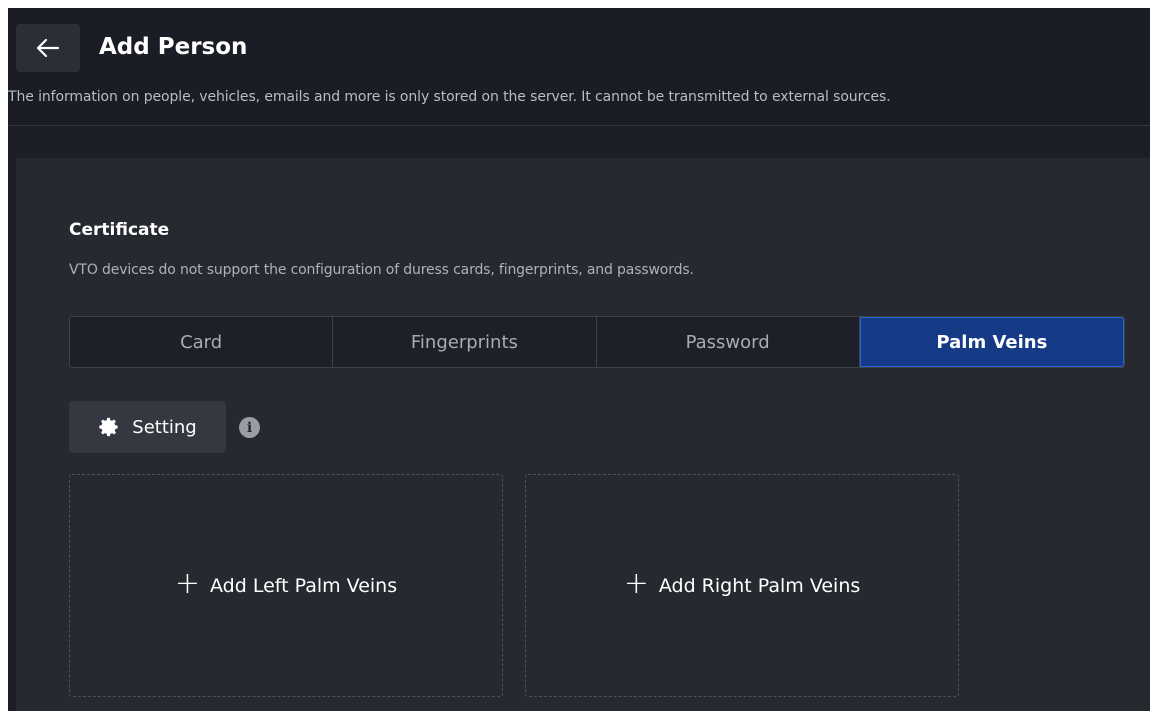  I want to click on section-title: Certificate, so click(119, 230).